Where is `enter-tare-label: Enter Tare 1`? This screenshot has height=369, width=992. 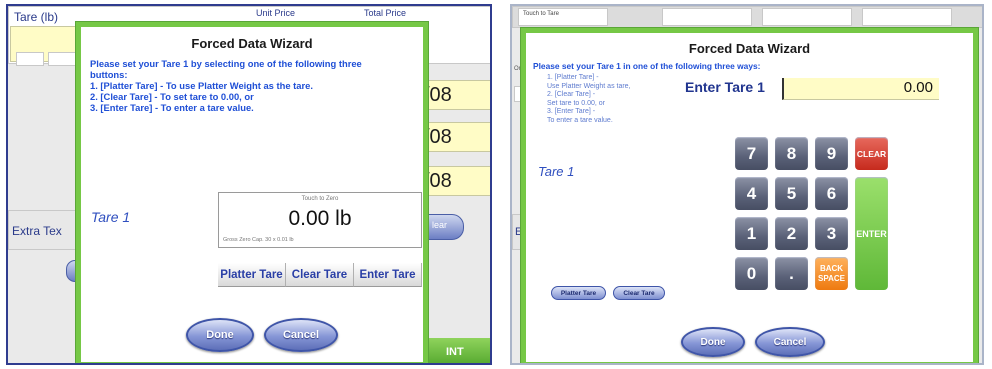 enter-tare-label: Enter Tare 1 is located at coordinates (725, 87).